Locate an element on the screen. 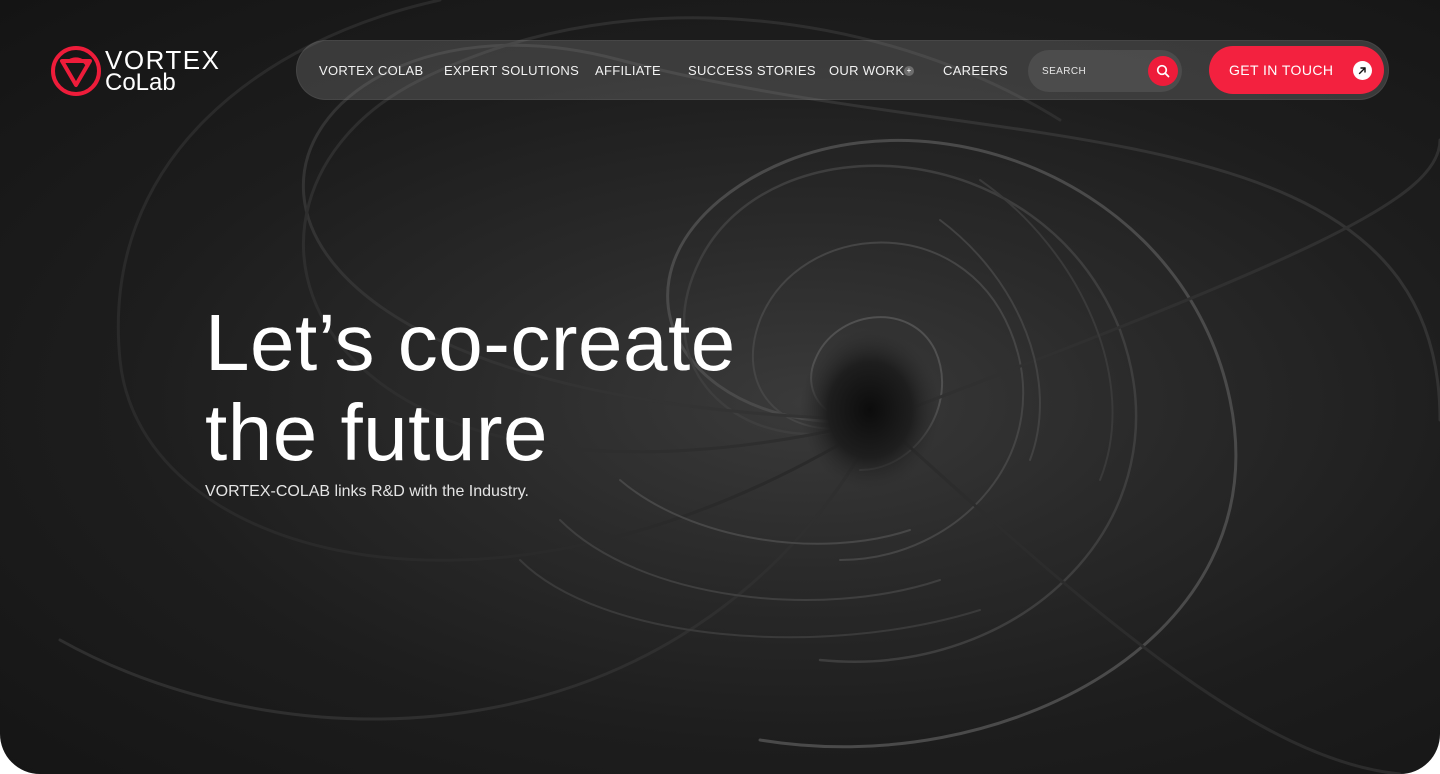  nav-item-careers: CAREERS is located at coordinates (975, 71).